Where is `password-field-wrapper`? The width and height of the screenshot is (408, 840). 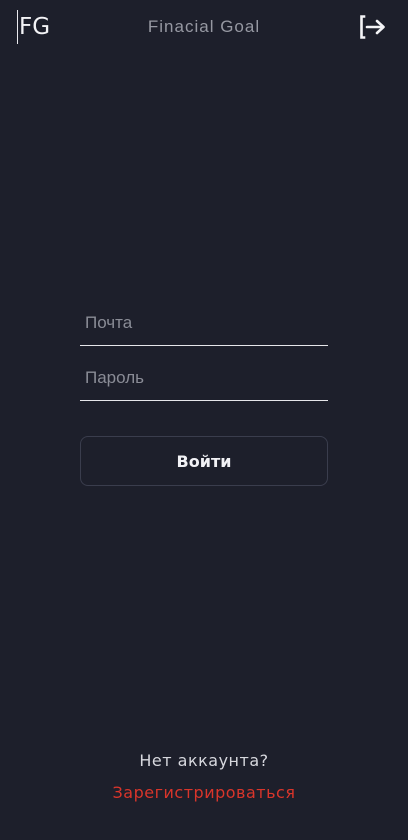 password-field-wrapper is located at coordinates (204, 378).